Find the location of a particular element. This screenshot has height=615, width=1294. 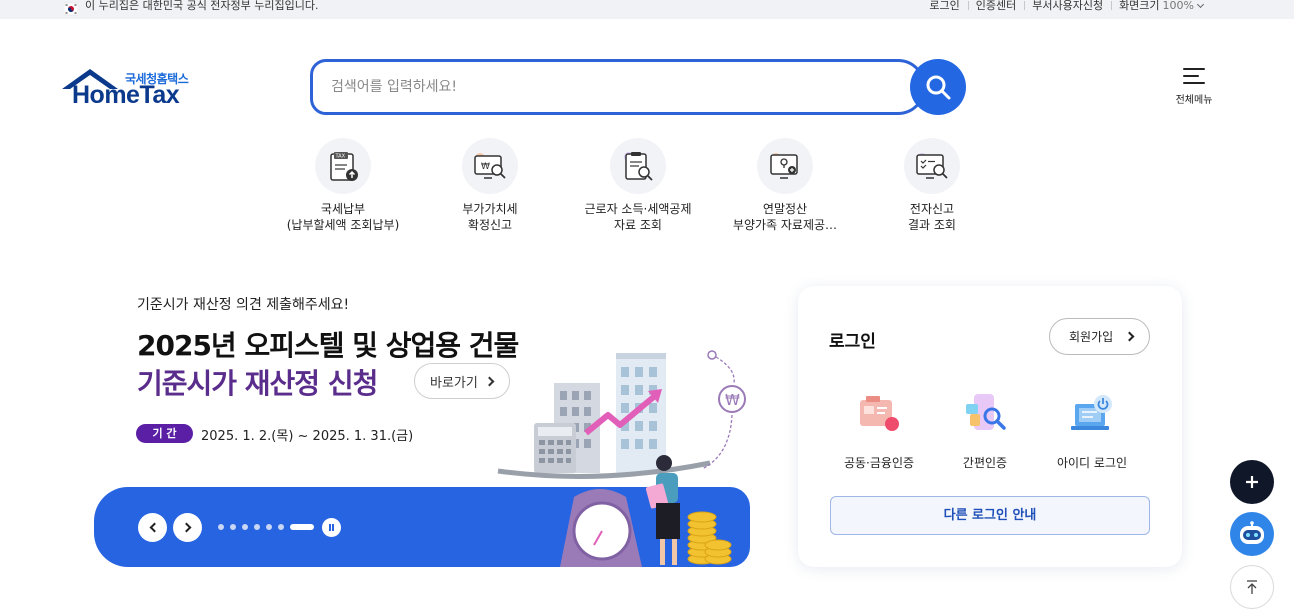

join-label: 회원가입 is located at coordinates (1091, 337).